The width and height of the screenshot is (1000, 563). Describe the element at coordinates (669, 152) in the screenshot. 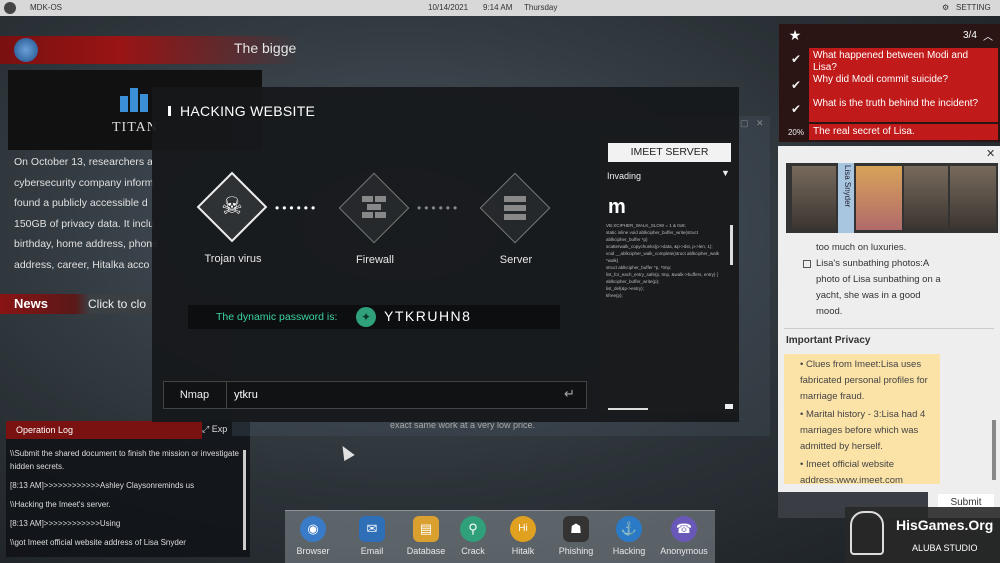

I see `server-tab: IMEET SERVER` at that location.